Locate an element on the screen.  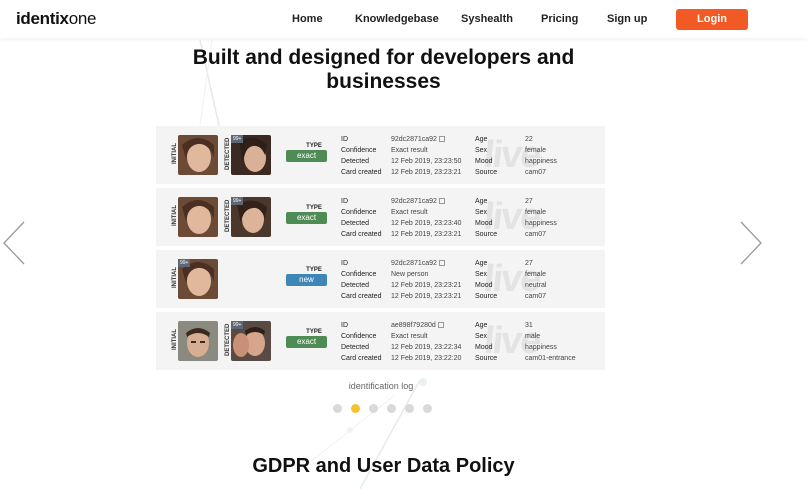
source-value: cam01-entrance is located at coordinates (550, 358).